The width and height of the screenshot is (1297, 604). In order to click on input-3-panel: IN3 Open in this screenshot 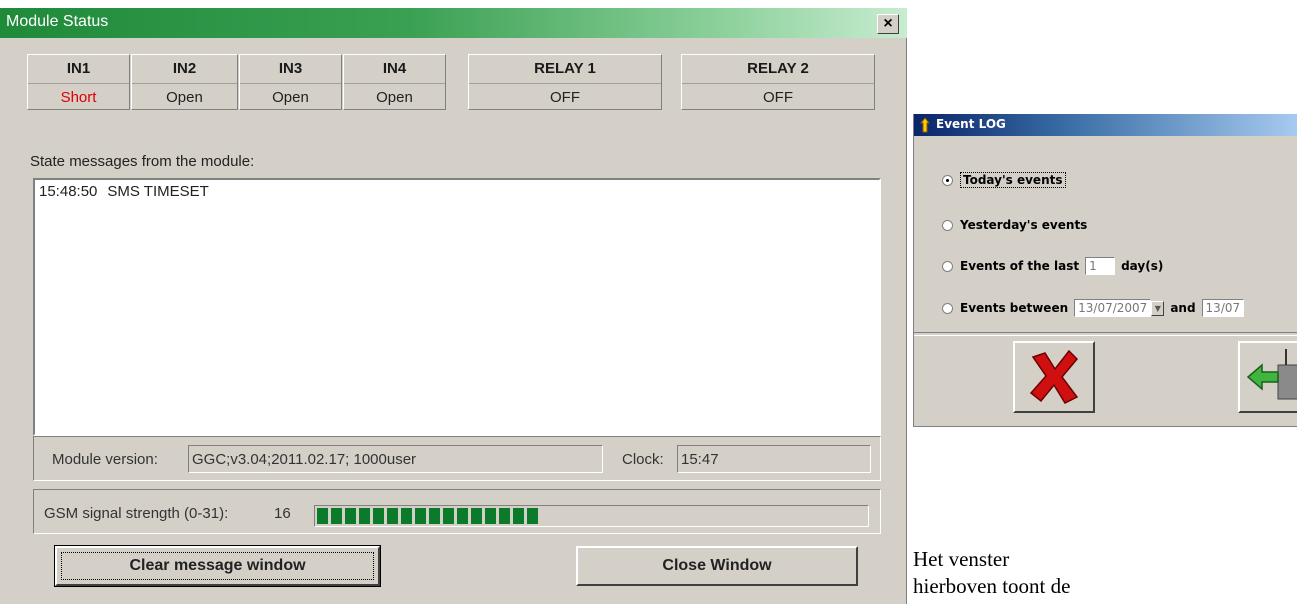, I will do `click(290, 82)`.